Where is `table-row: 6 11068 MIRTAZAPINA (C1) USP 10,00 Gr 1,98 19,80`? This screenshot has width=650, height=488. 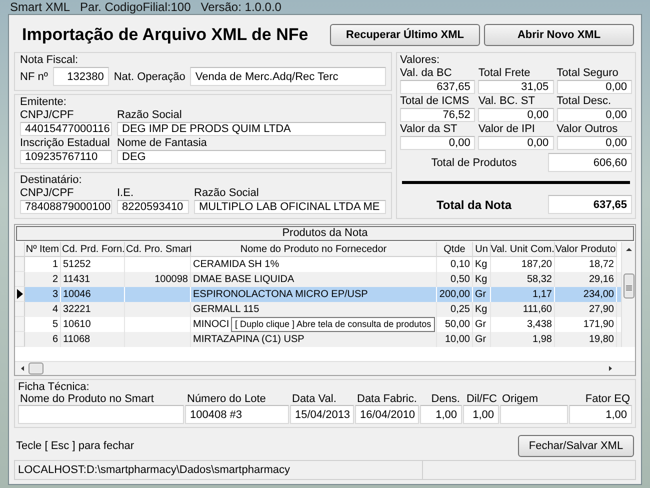 table-row: 6 11068 MIRTAZAPINA (C1) USP 10,00 Gr 1,98 19,80 is located at coordinates (318, 339).